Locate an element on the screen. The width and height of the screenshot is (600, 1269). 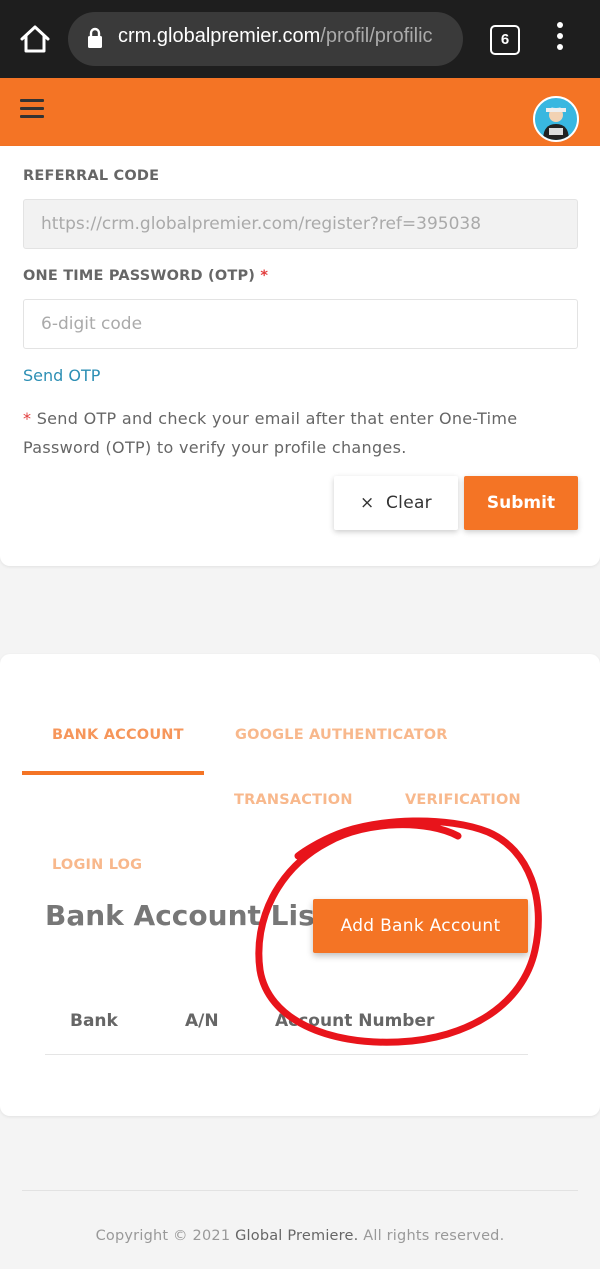
column-header-account-number: Account Number is located at coordinates (355, 1021).